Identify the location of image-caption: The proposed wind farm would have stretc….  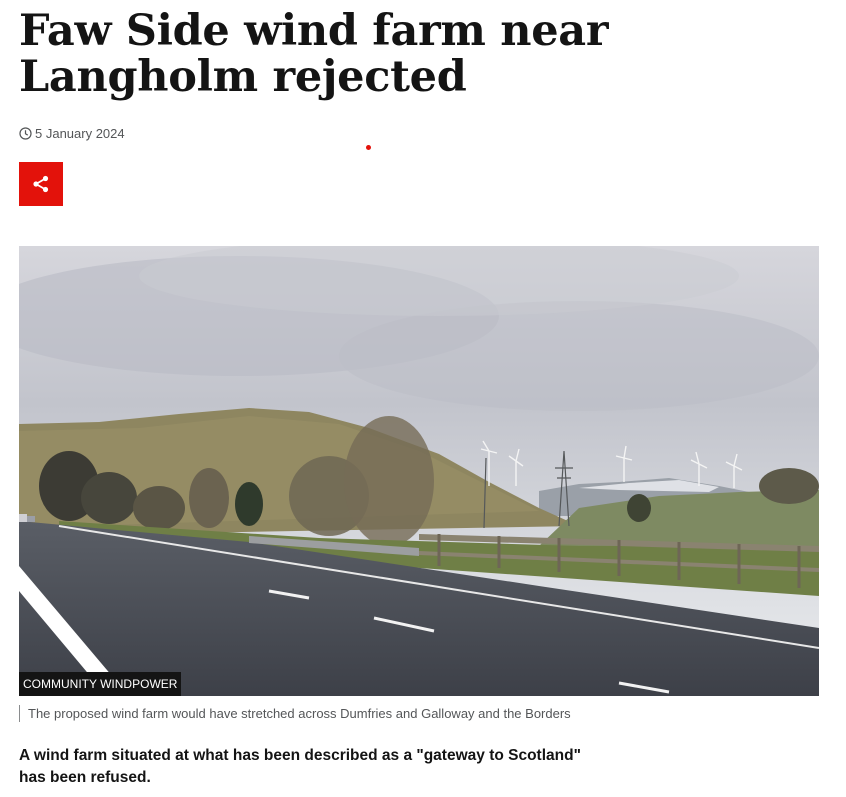
(295, 713).